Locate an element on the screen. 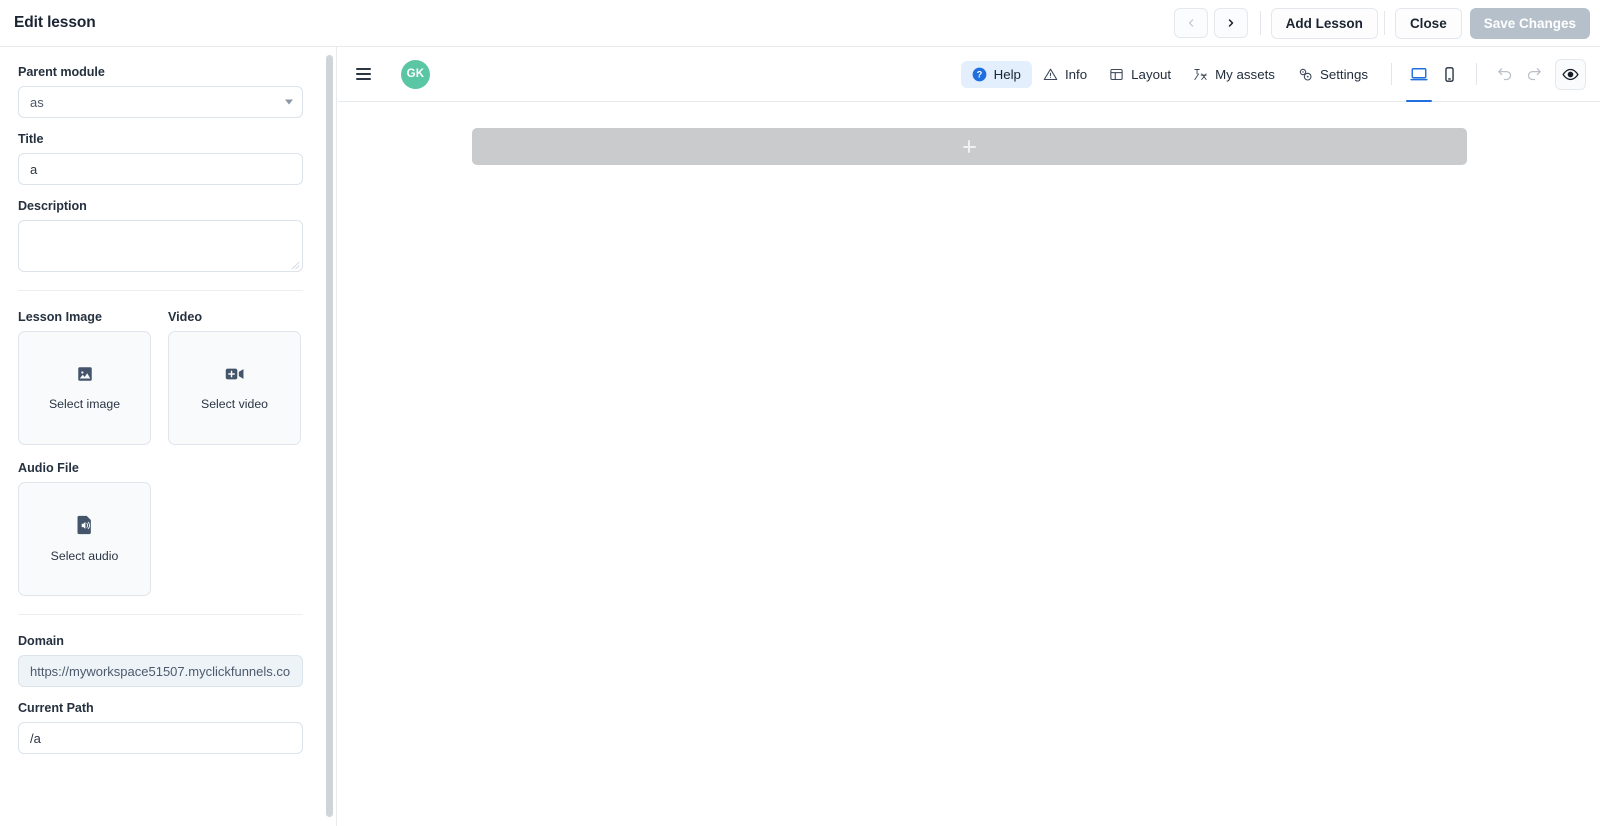 The width and height of the screenshot is (1600, 826). description-field: Description is located at coordinates (168, 235).